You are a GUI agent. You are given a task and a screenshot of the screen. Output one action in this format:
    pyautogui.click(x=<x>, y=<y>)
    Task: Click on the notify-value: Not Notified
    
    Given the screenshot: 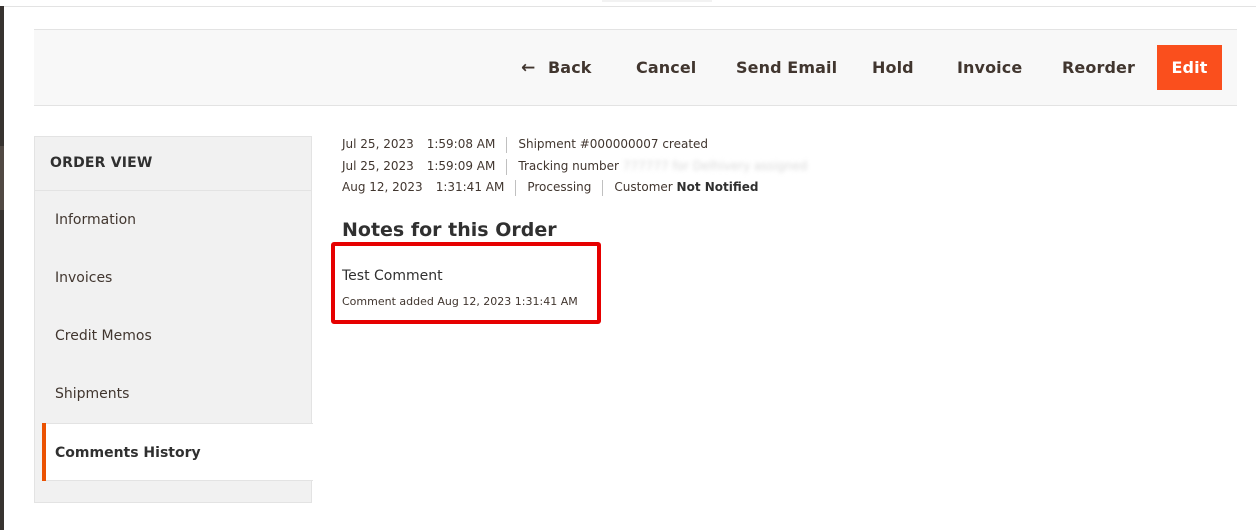 What is the action you would take?
    pyautogui.click(x=717, y=187)
    